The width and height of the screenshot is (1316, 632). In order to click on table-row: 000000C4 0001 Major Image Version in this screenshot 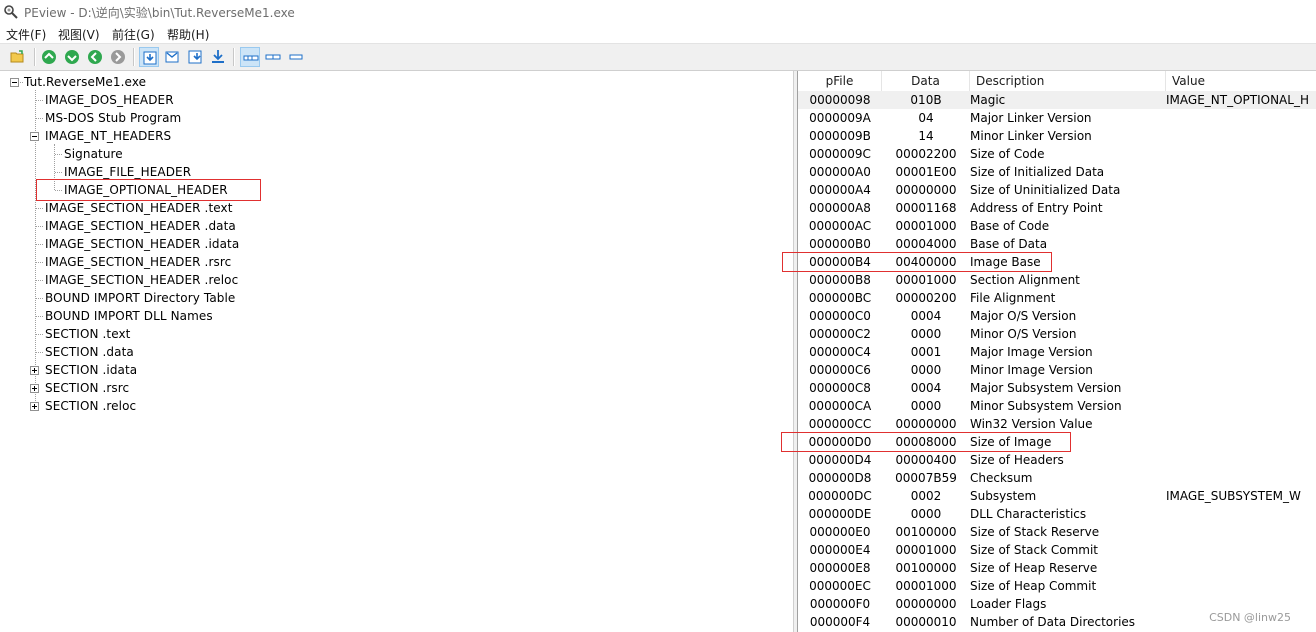, I will do `click(1057, 352)`.